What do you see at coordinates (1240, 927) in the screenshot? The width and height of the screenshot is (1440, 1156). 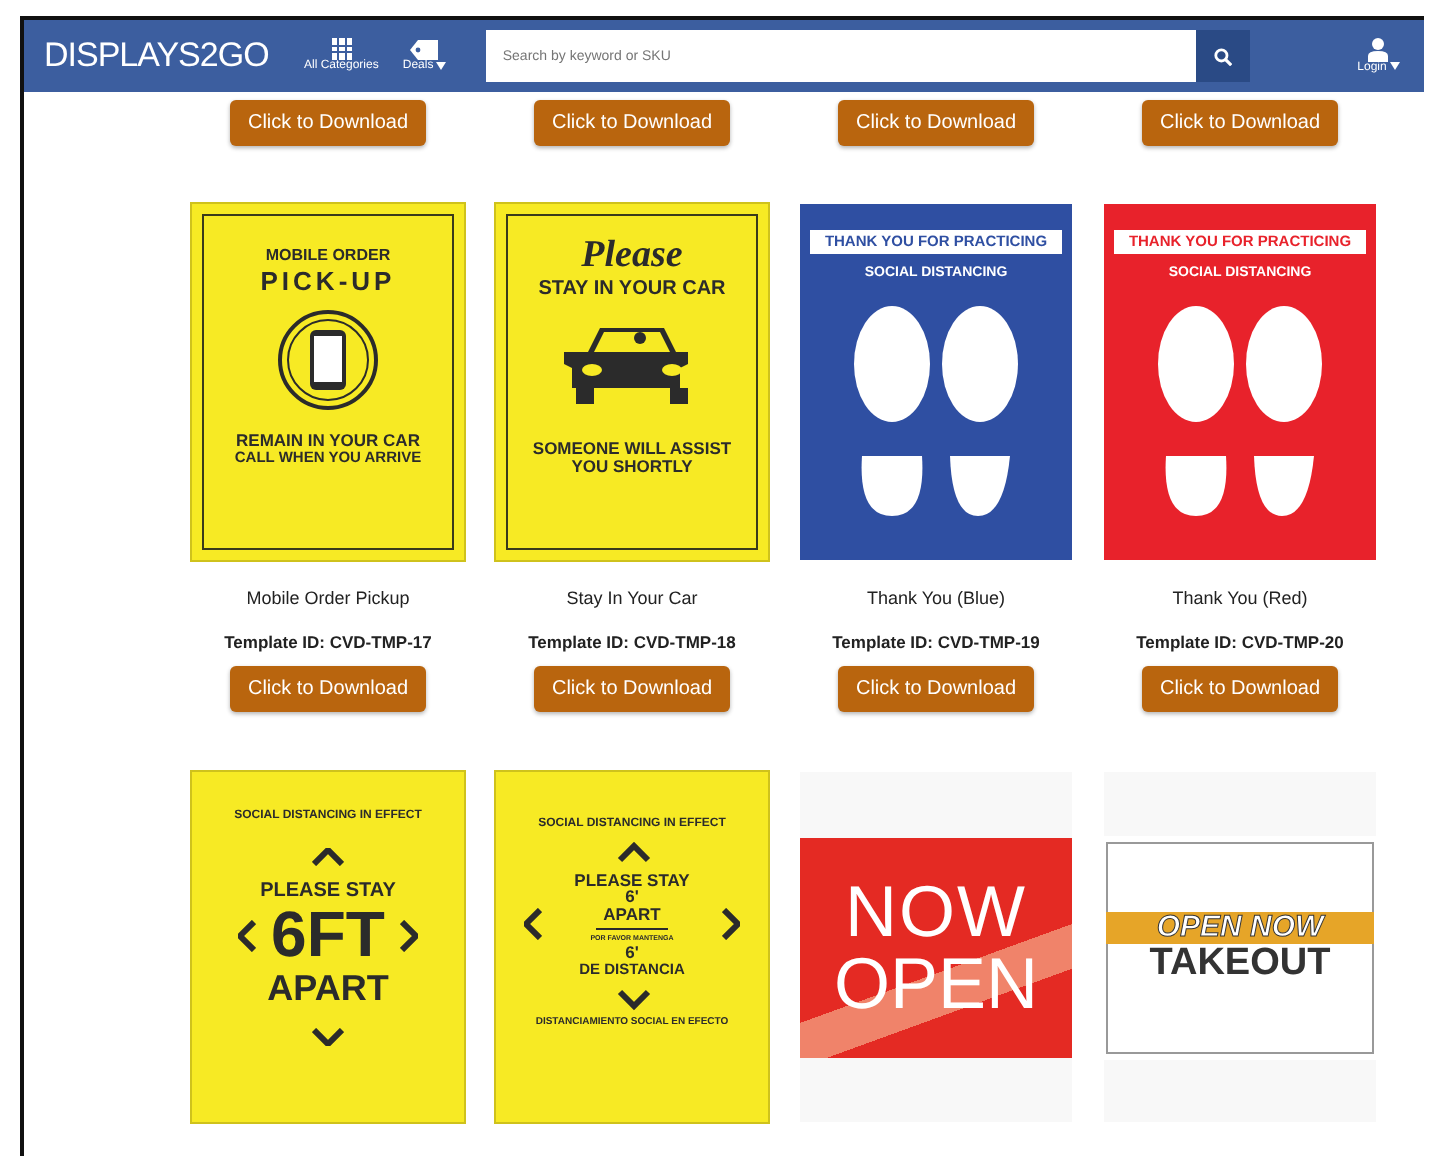 I see `sign-text: OPEN NOW` at bounding box center [1240, 927].